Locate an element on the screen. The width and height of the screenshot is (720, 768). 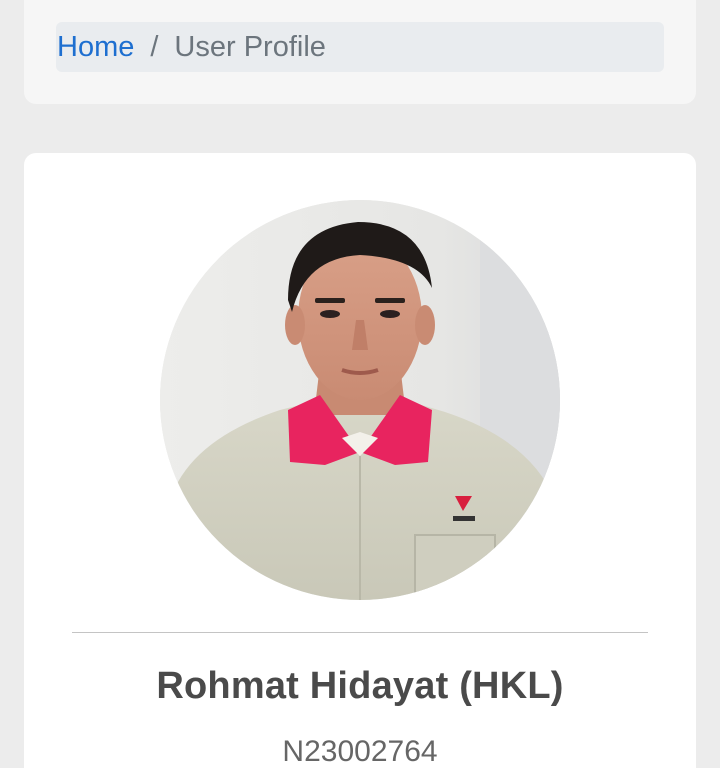
breadcrumb-home-link: Home is located at coordinates (95, 47).